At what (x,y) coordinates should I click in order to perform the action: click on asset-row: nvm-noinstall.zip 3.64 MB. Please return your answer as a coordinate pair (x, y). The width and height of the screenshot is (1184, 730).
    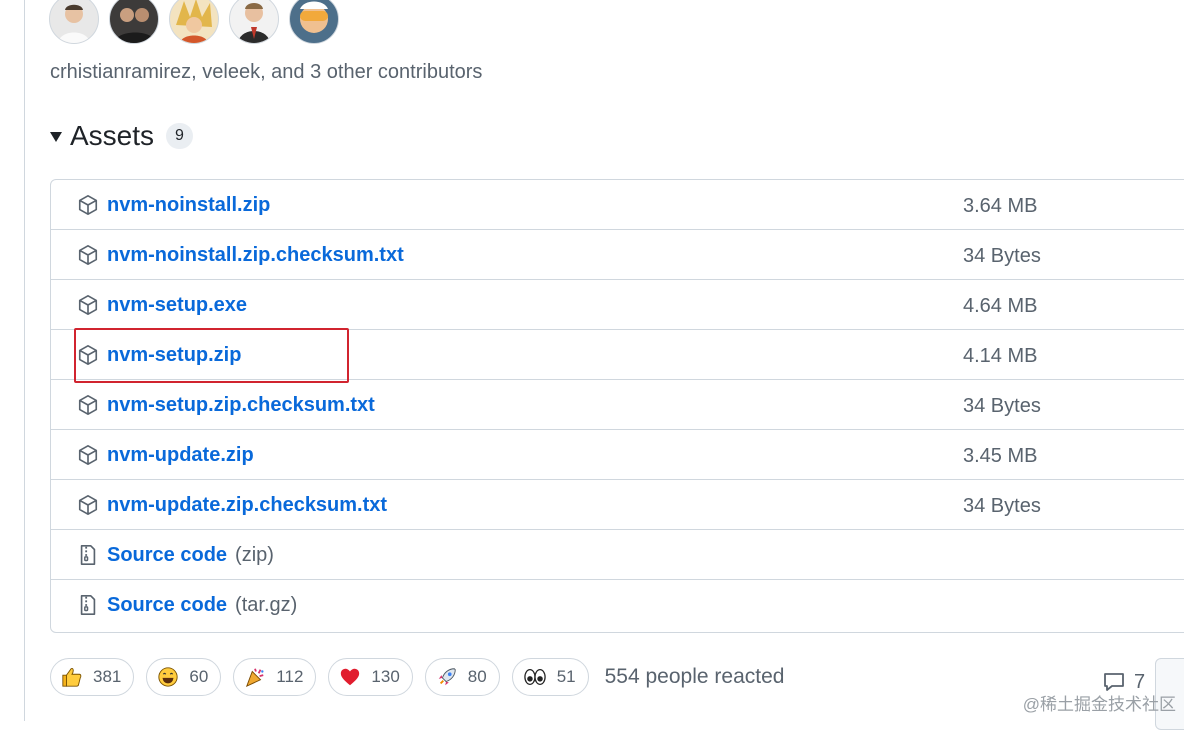
    Looking at the image, I should click on (617, 205).